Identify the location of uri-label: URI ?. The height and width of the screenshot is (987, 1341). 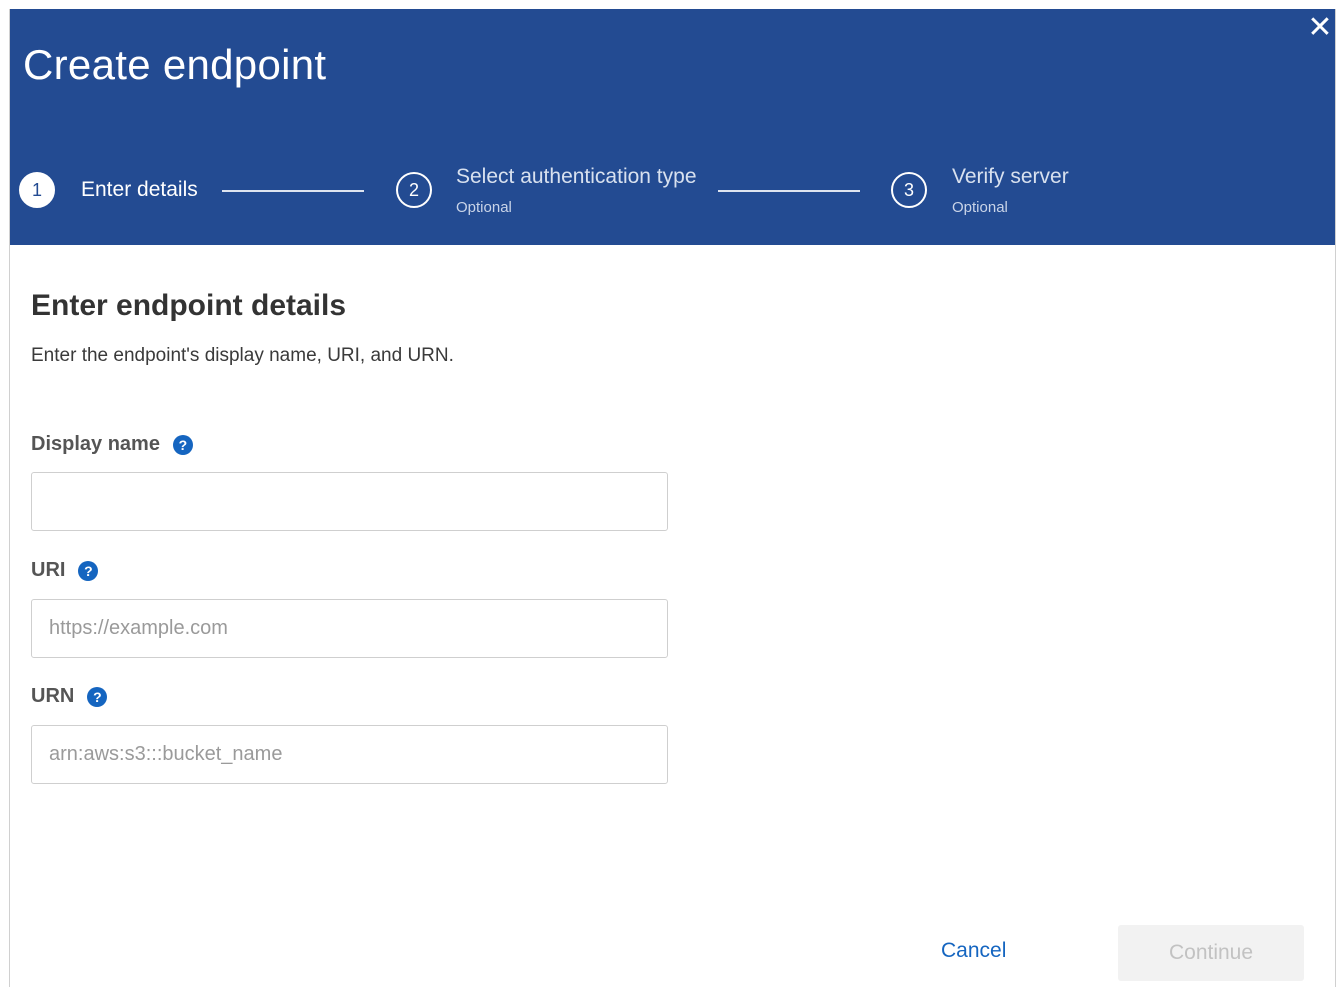
(65, 570).